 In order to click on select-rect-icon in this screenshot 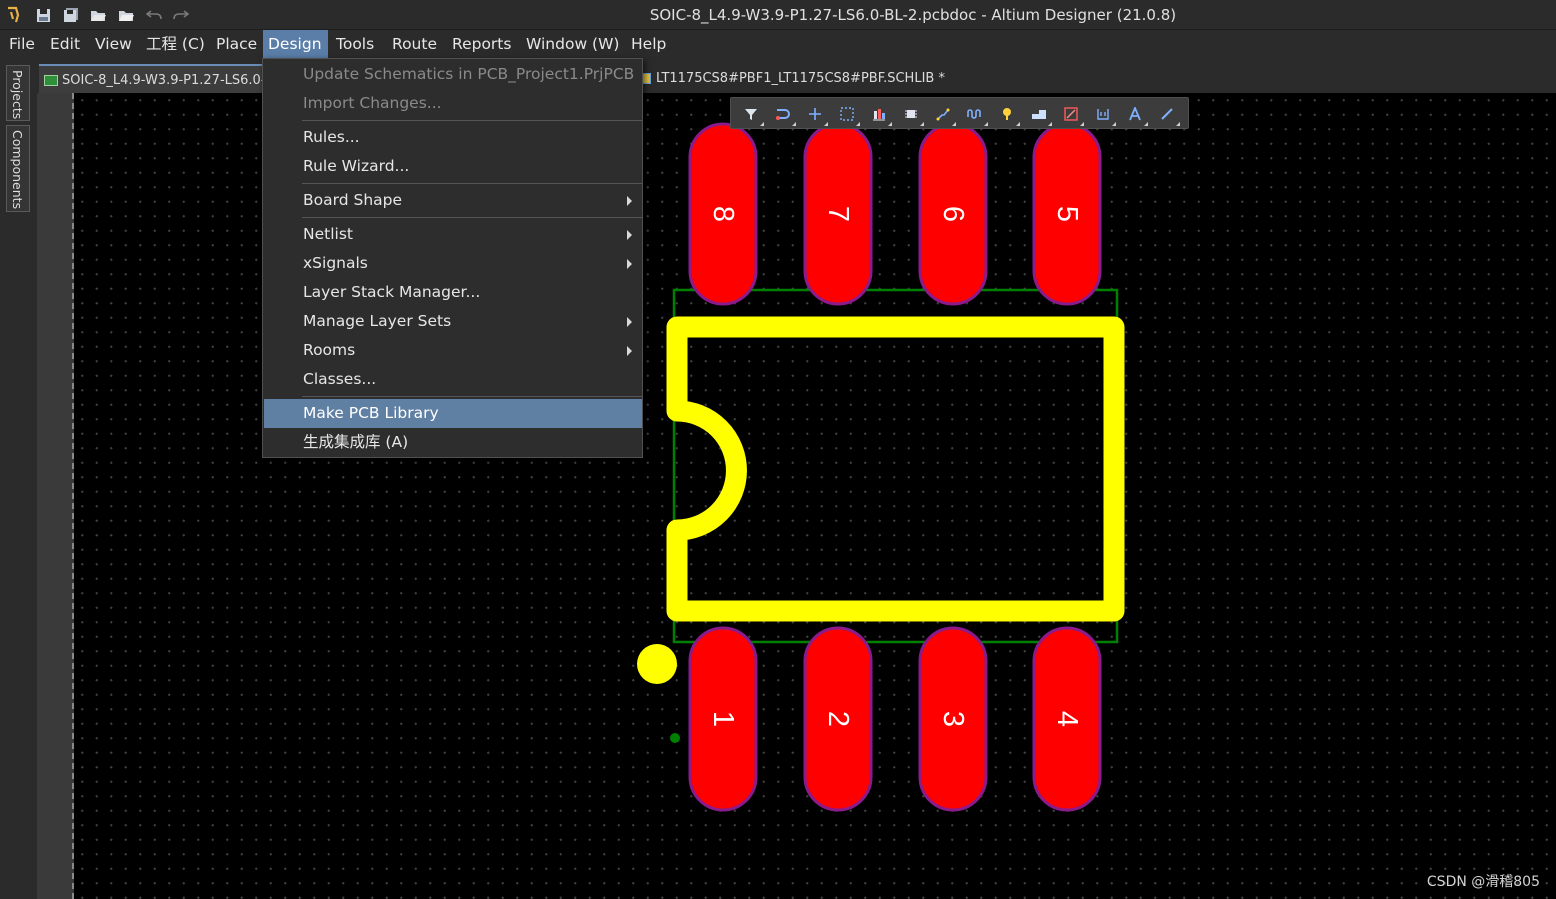, I will do `click(847, 114)`.